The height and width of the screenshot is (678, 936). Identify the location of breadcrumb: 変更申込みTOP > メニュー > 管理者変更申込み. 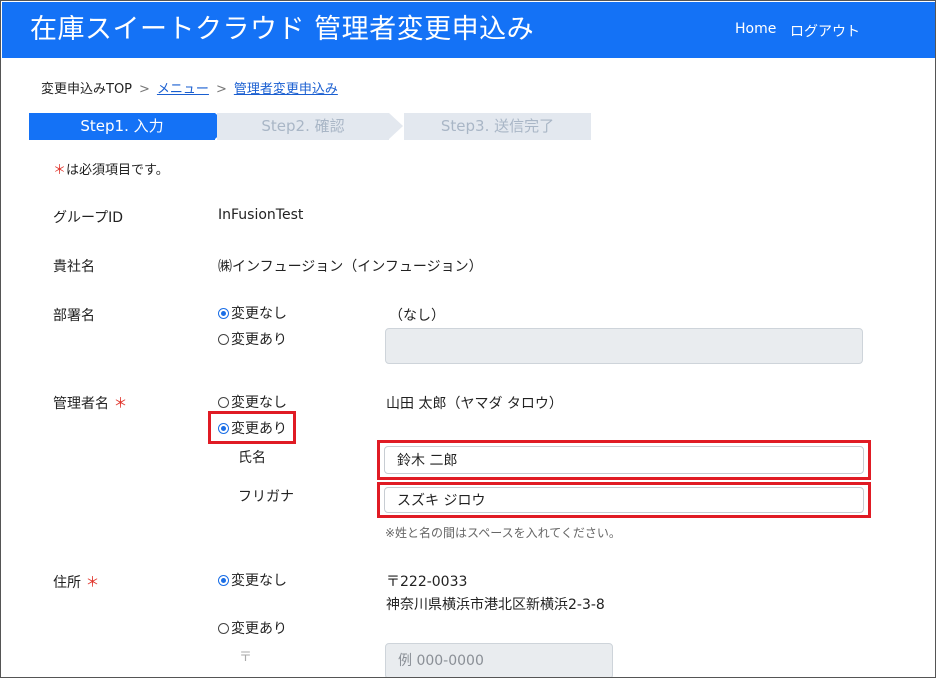
(189, 87).